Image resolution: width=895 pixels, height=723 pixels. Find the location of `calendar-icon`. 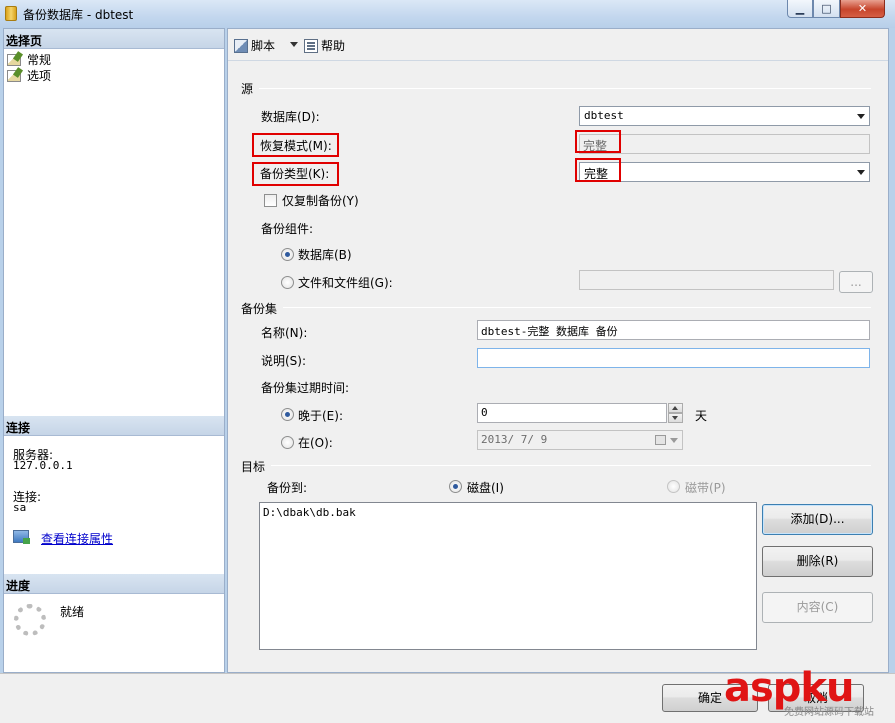

calendar-icon is located at coordinates (660, 440).